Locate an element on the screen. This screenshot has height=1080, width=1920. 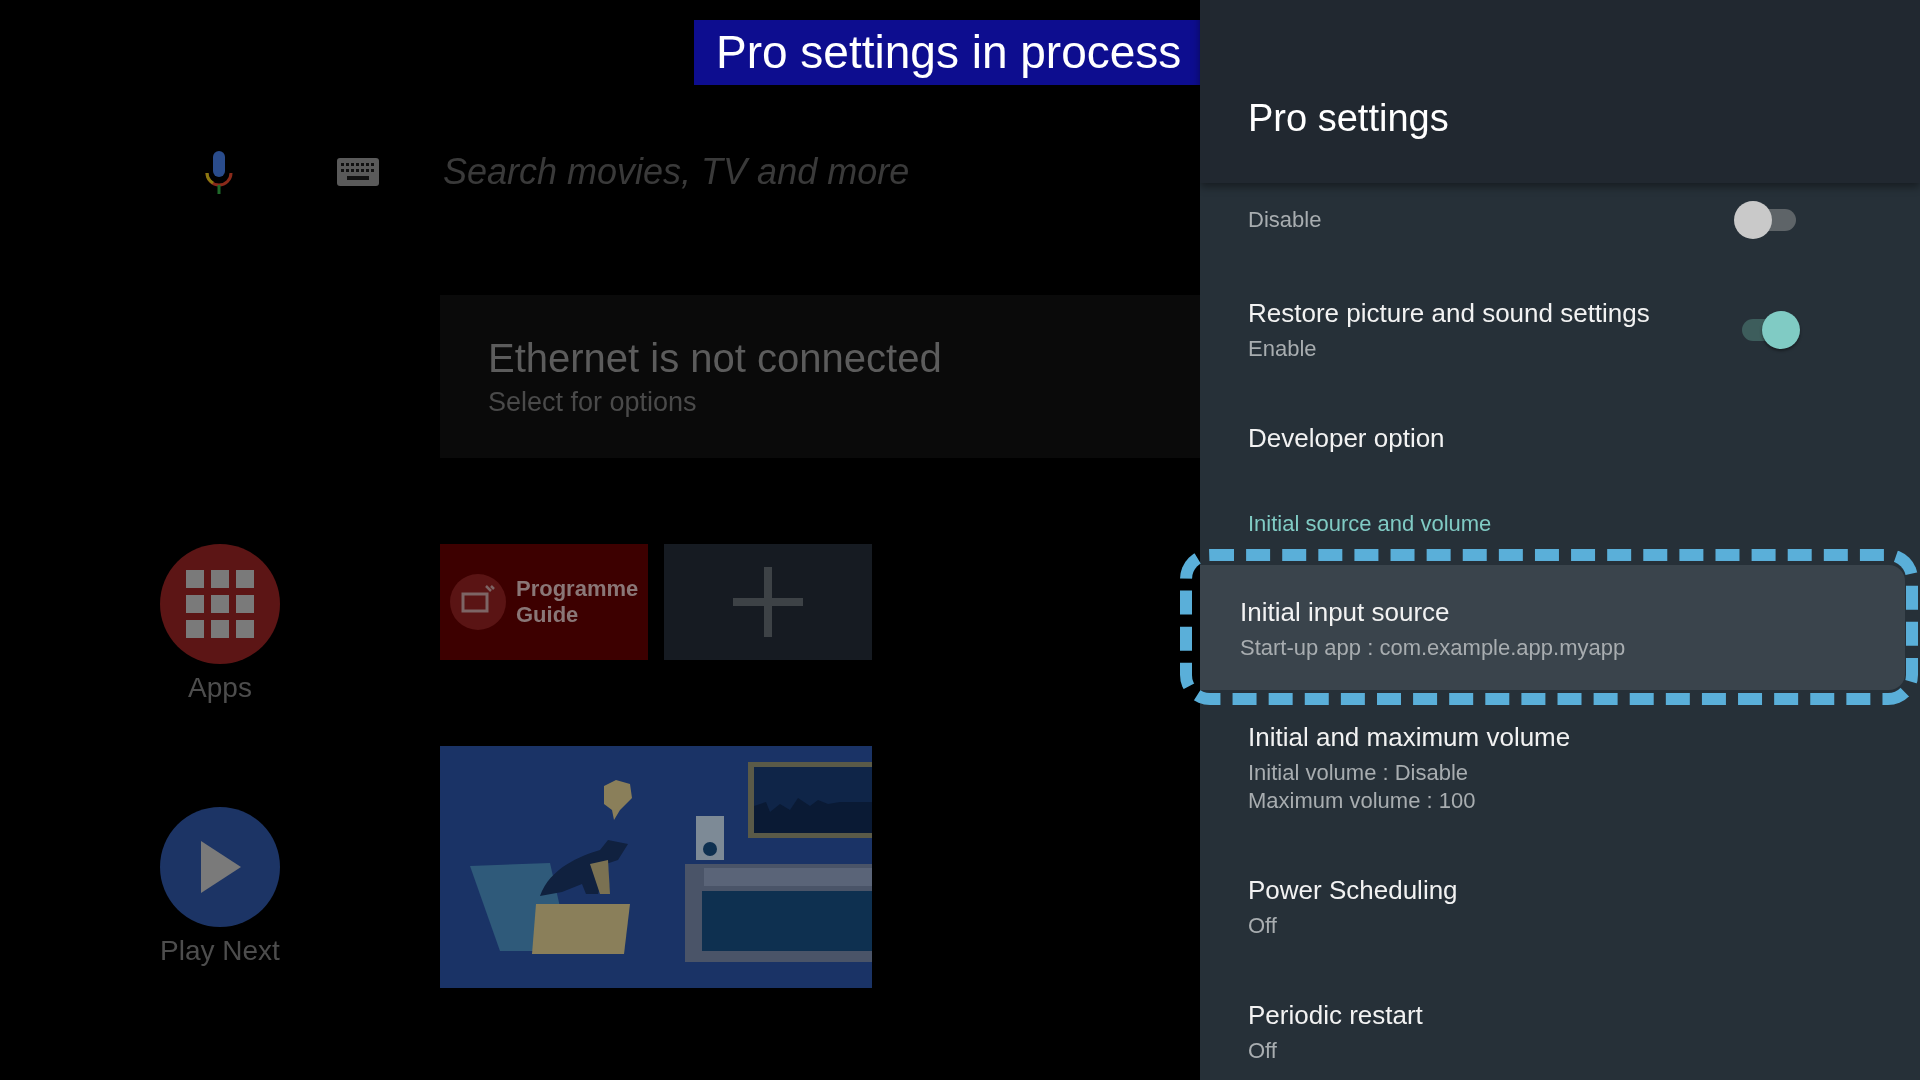
item-summary: Enable is located at coordinates (1283, 349).